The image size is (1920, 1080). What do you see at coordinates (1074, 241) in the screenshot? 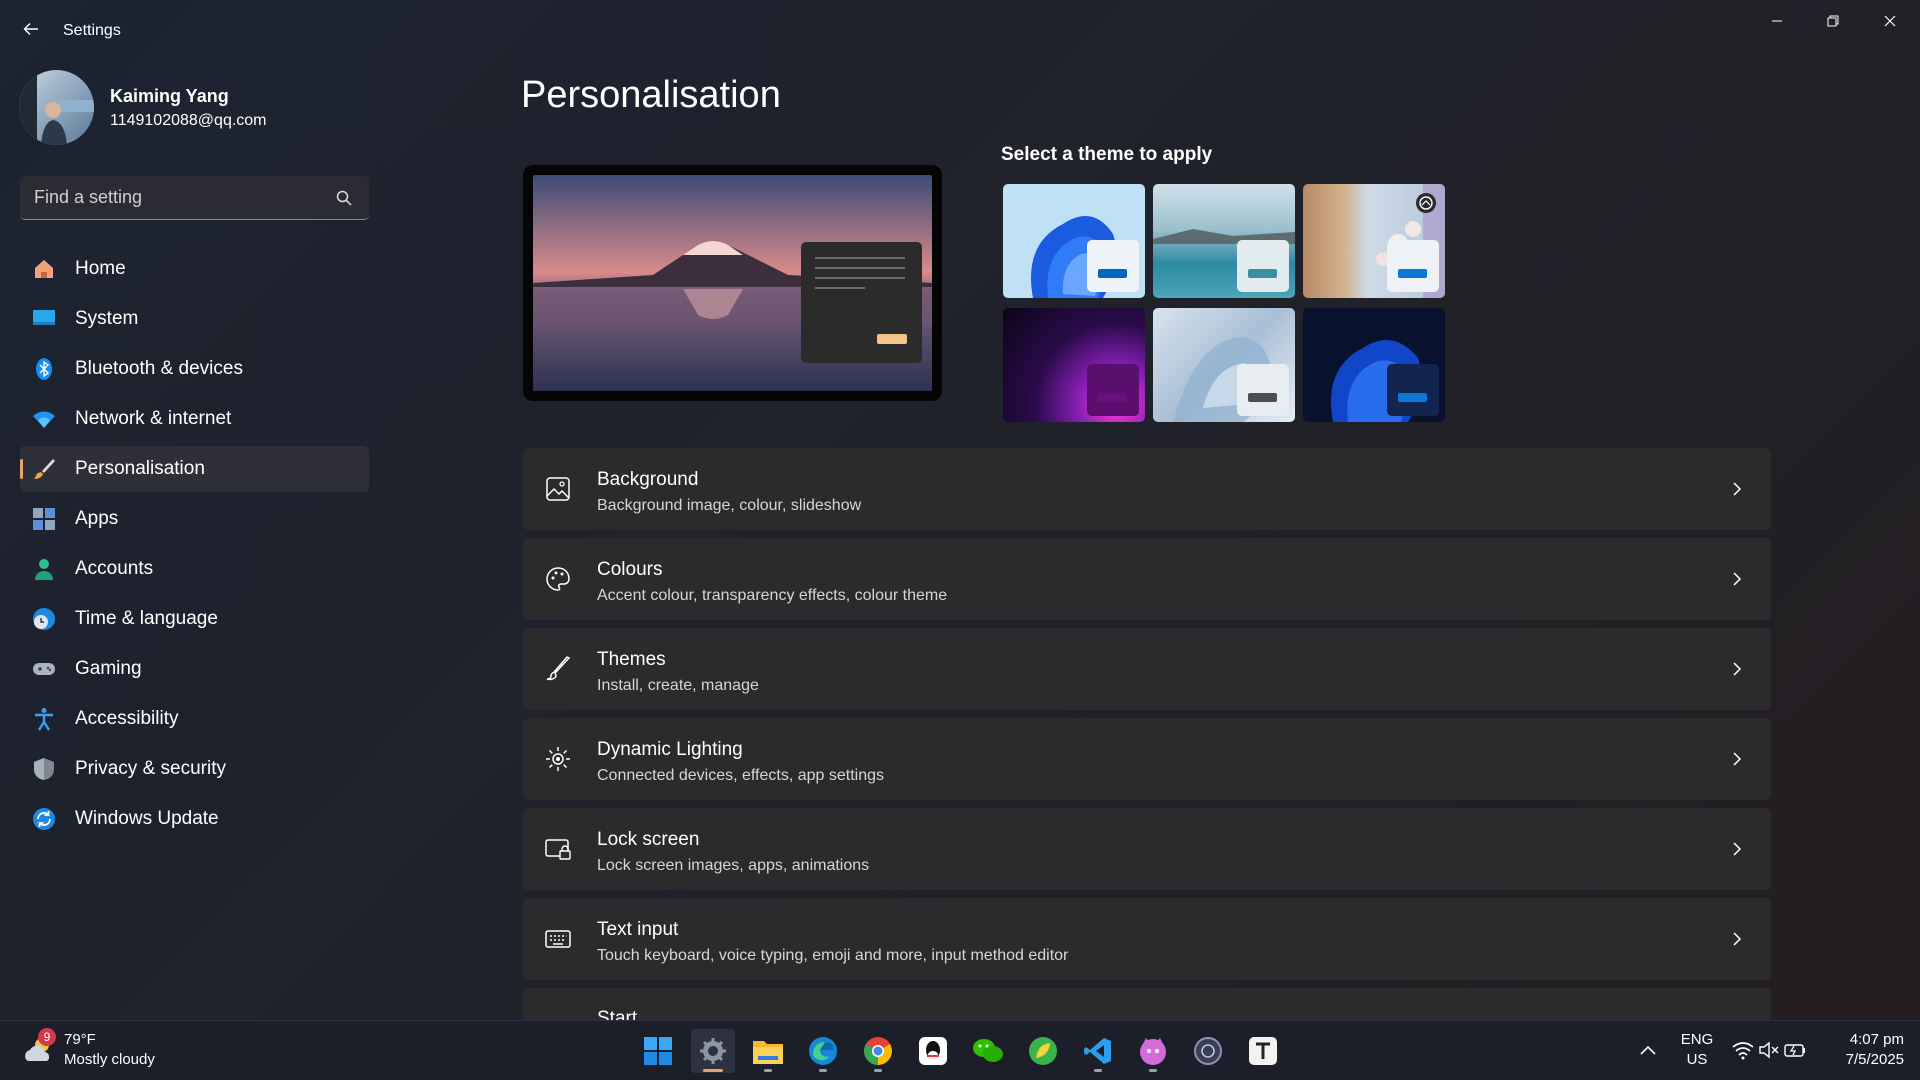
I see `theme-tile-windows-light` at bounding box center [1074, 241].